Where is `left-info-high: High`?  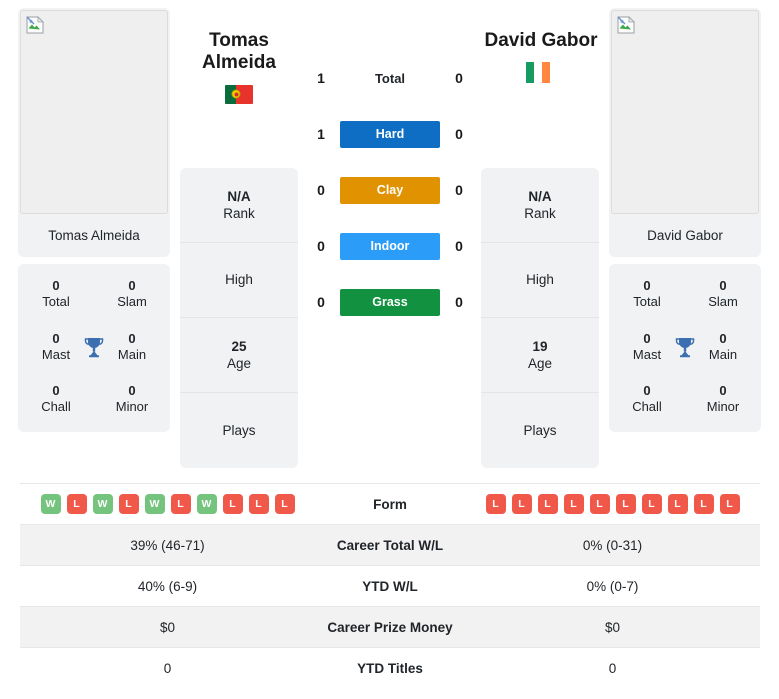
left-info-high: High is located at coordinates (239, 280).